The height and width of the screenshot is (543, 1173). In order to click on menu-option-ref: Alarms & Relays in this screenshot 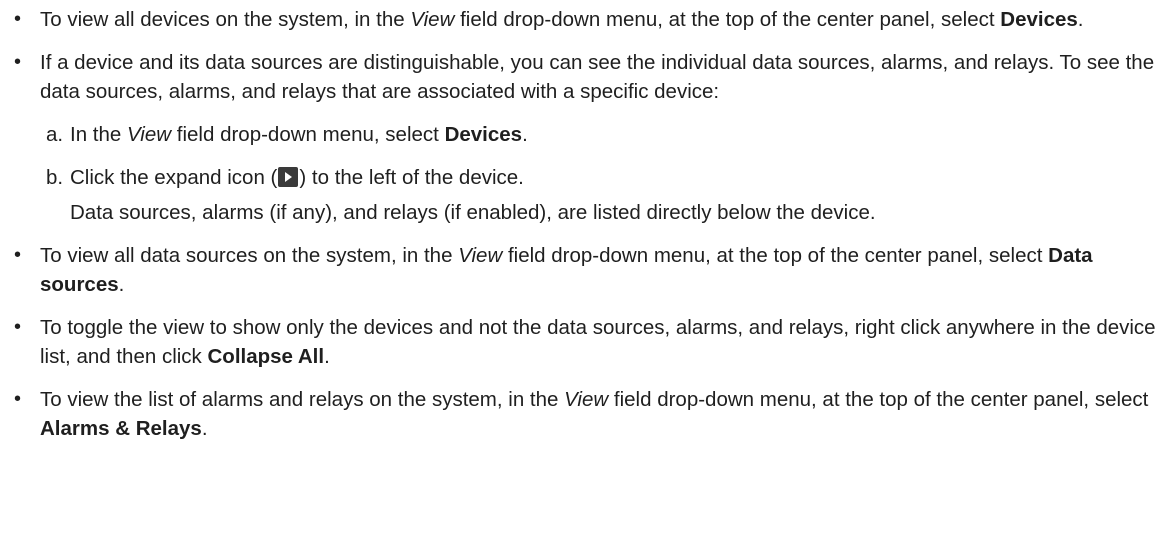, I will do `click(121, 428)`.